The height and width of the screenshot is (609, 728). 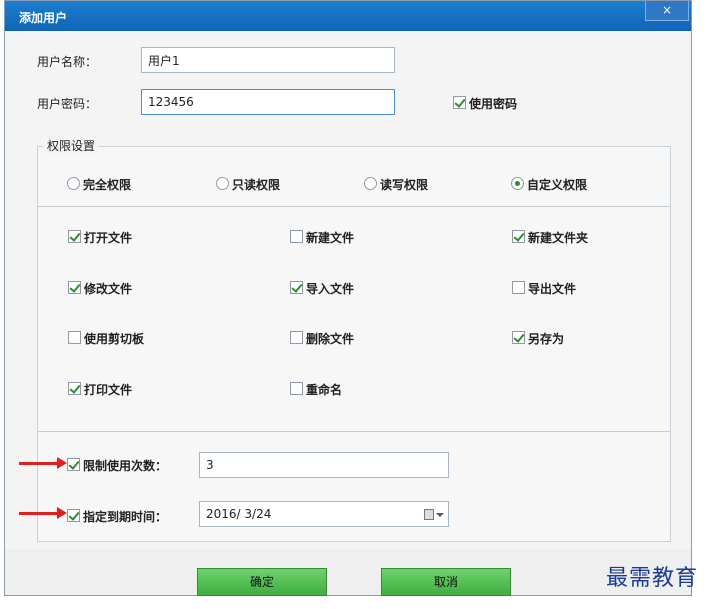 I want to click on checkbox-clipboard, so click(x=74, y=337).